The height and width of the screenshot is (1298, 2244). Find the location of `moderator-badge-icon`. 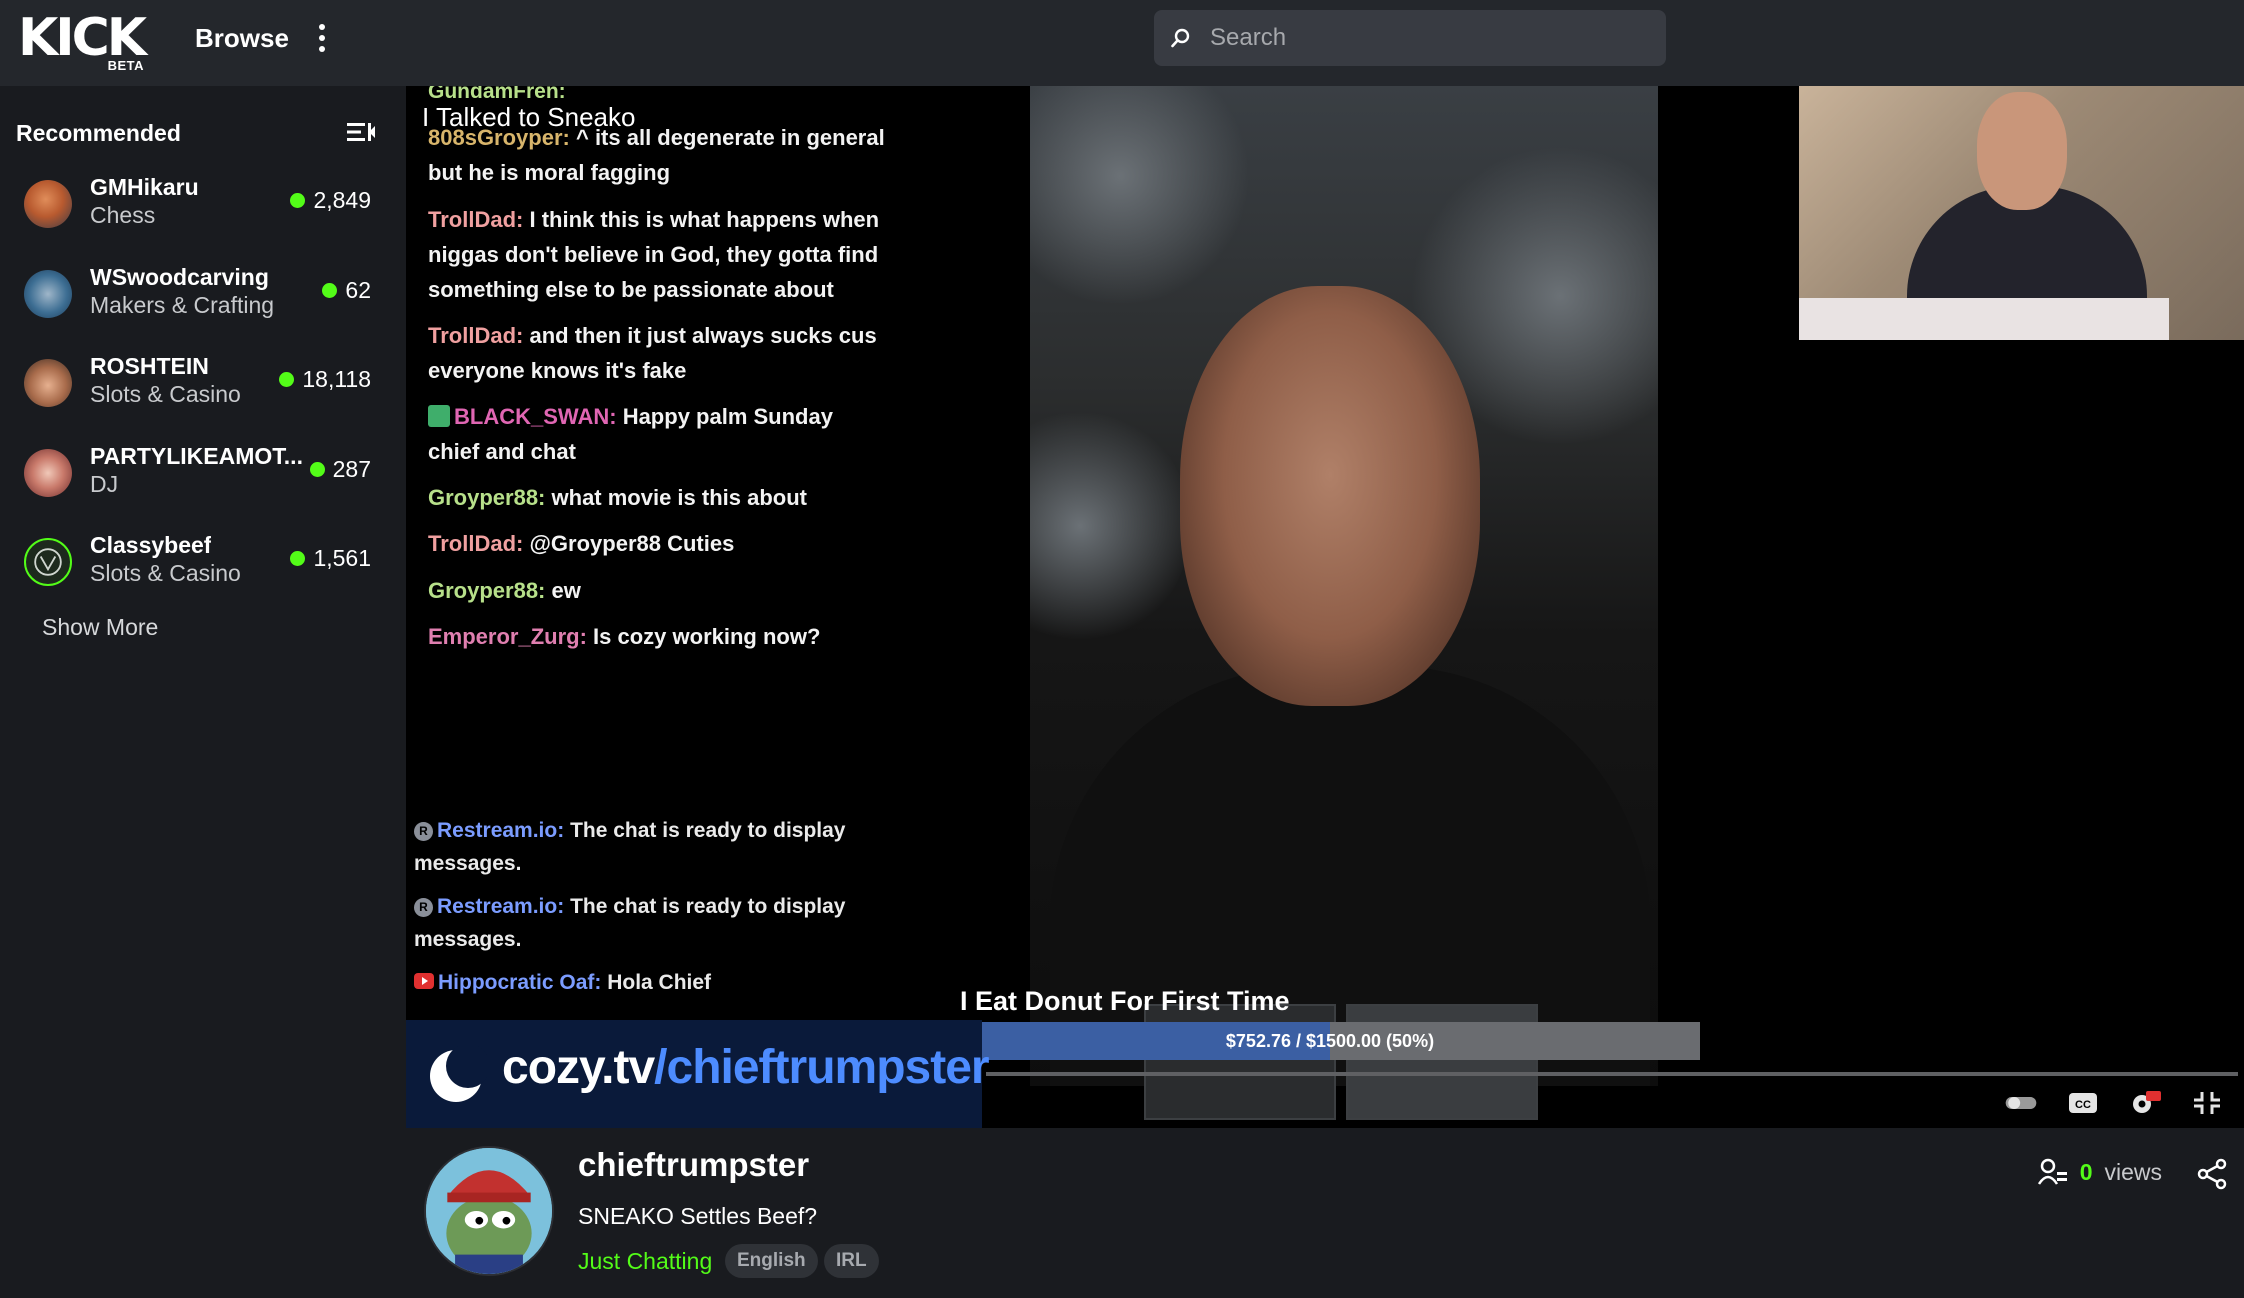

moderator-badge-icon is located at coordinates (439, 416).